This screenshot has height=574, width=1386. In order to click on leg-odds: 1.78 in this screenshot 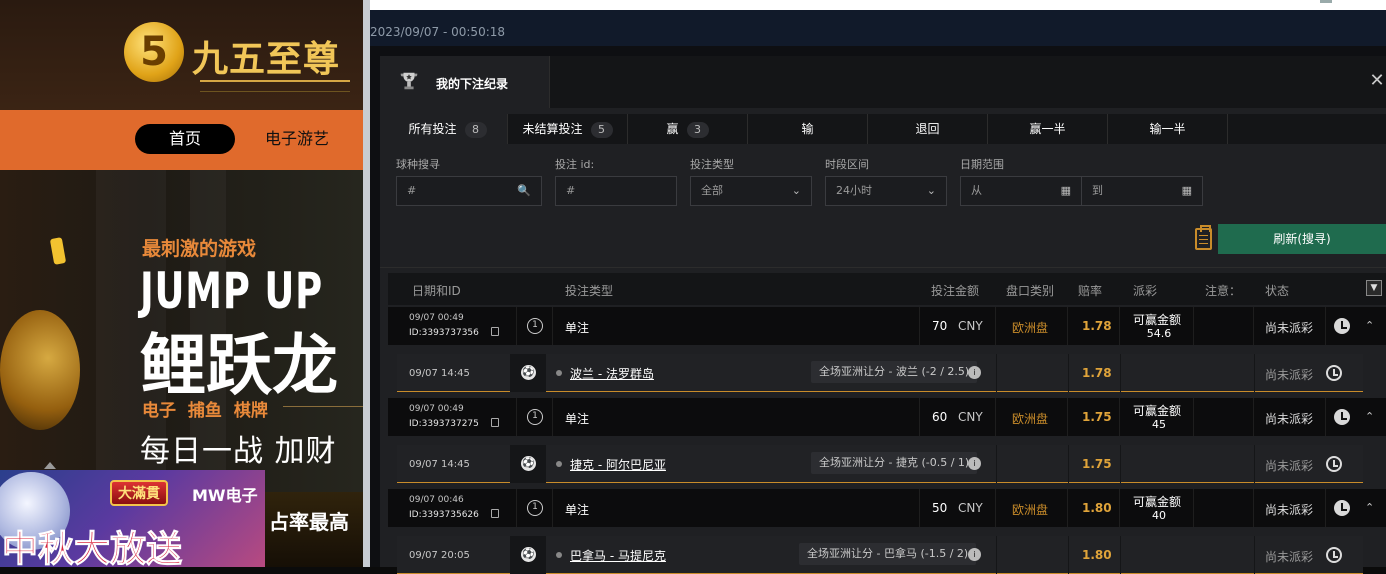, I will do `click(1097, 373)`.